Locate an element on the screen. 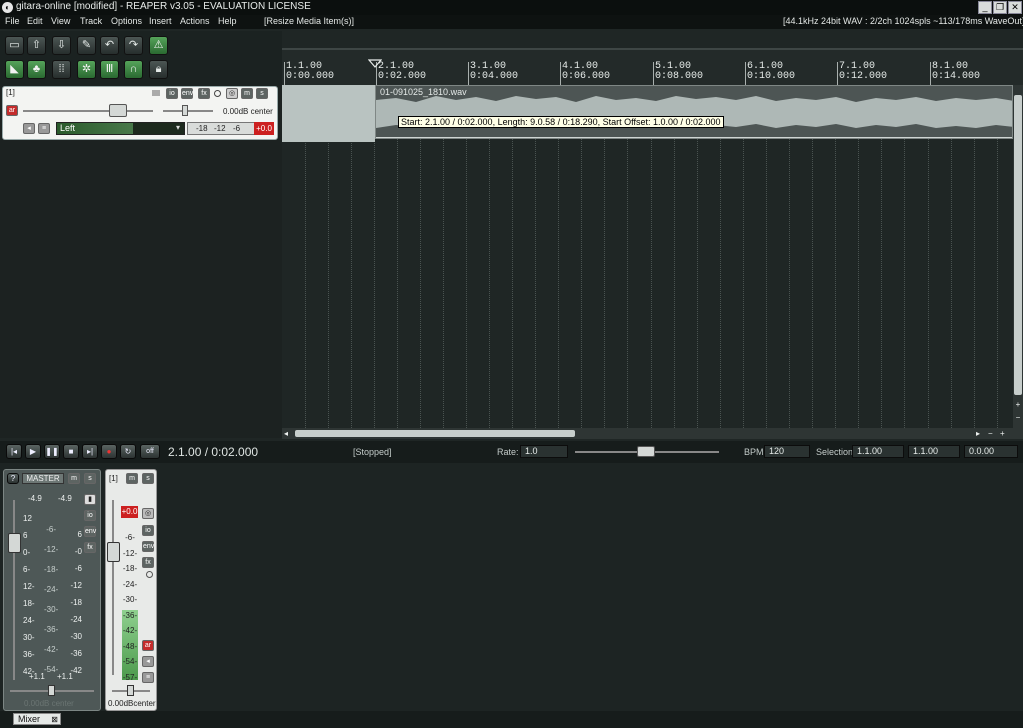  input-monitor-button: ≡ is located at coordinates (44, 128).